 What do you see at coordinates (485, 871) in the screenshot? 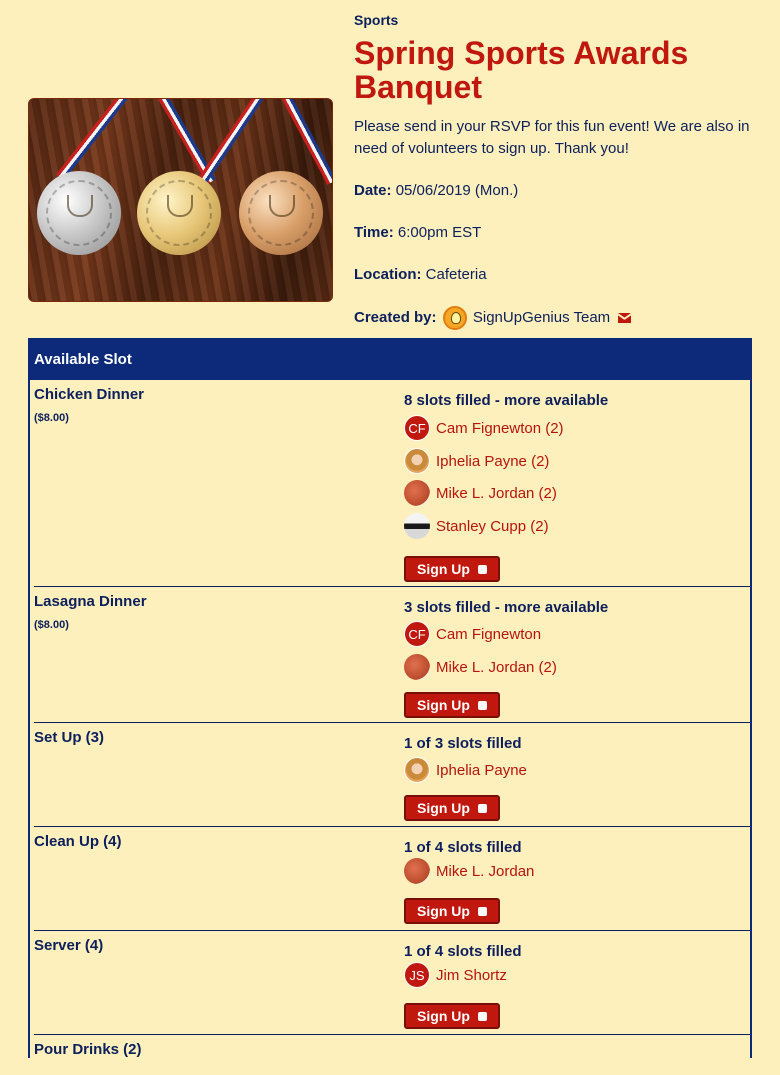
I see `participant-name: Mike L. Jordan` at bounding box center [485, 871].